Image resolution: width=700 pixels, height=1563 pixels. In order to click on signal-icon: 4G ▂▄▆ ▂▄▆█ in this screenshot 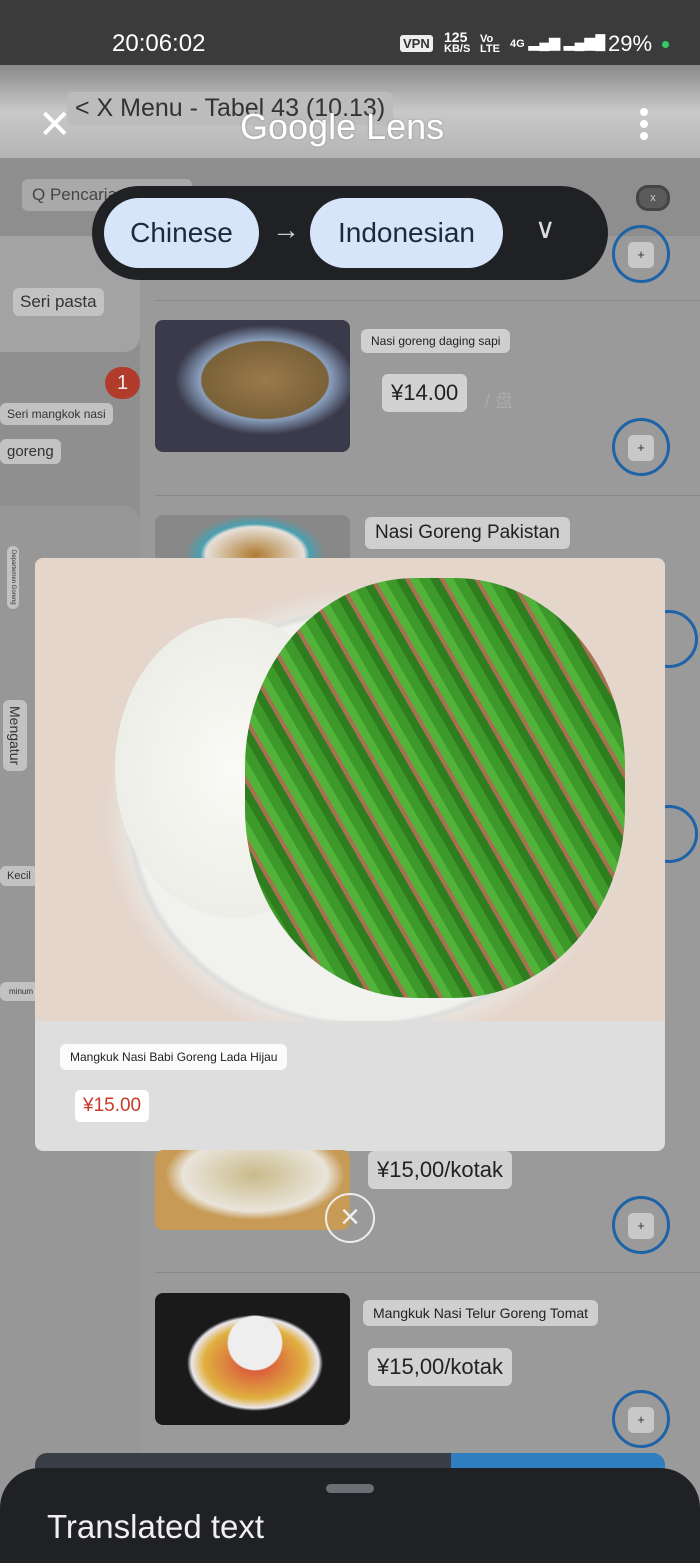, I will do `click(558, 42)`.